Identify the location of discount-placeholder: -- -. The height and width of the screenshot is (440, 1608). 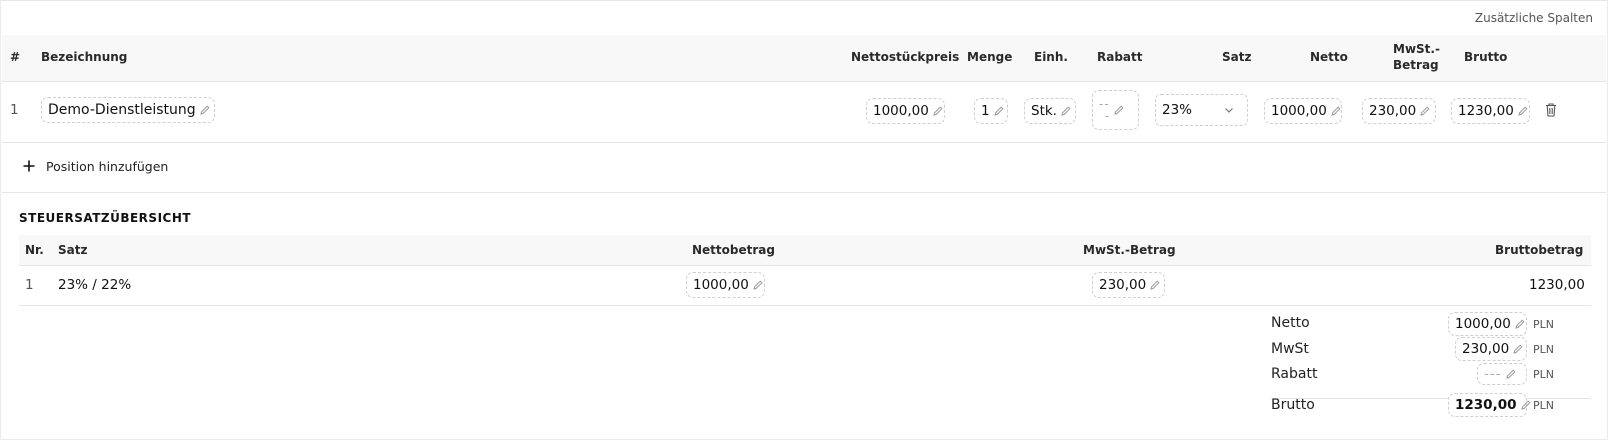
(1104, 110).